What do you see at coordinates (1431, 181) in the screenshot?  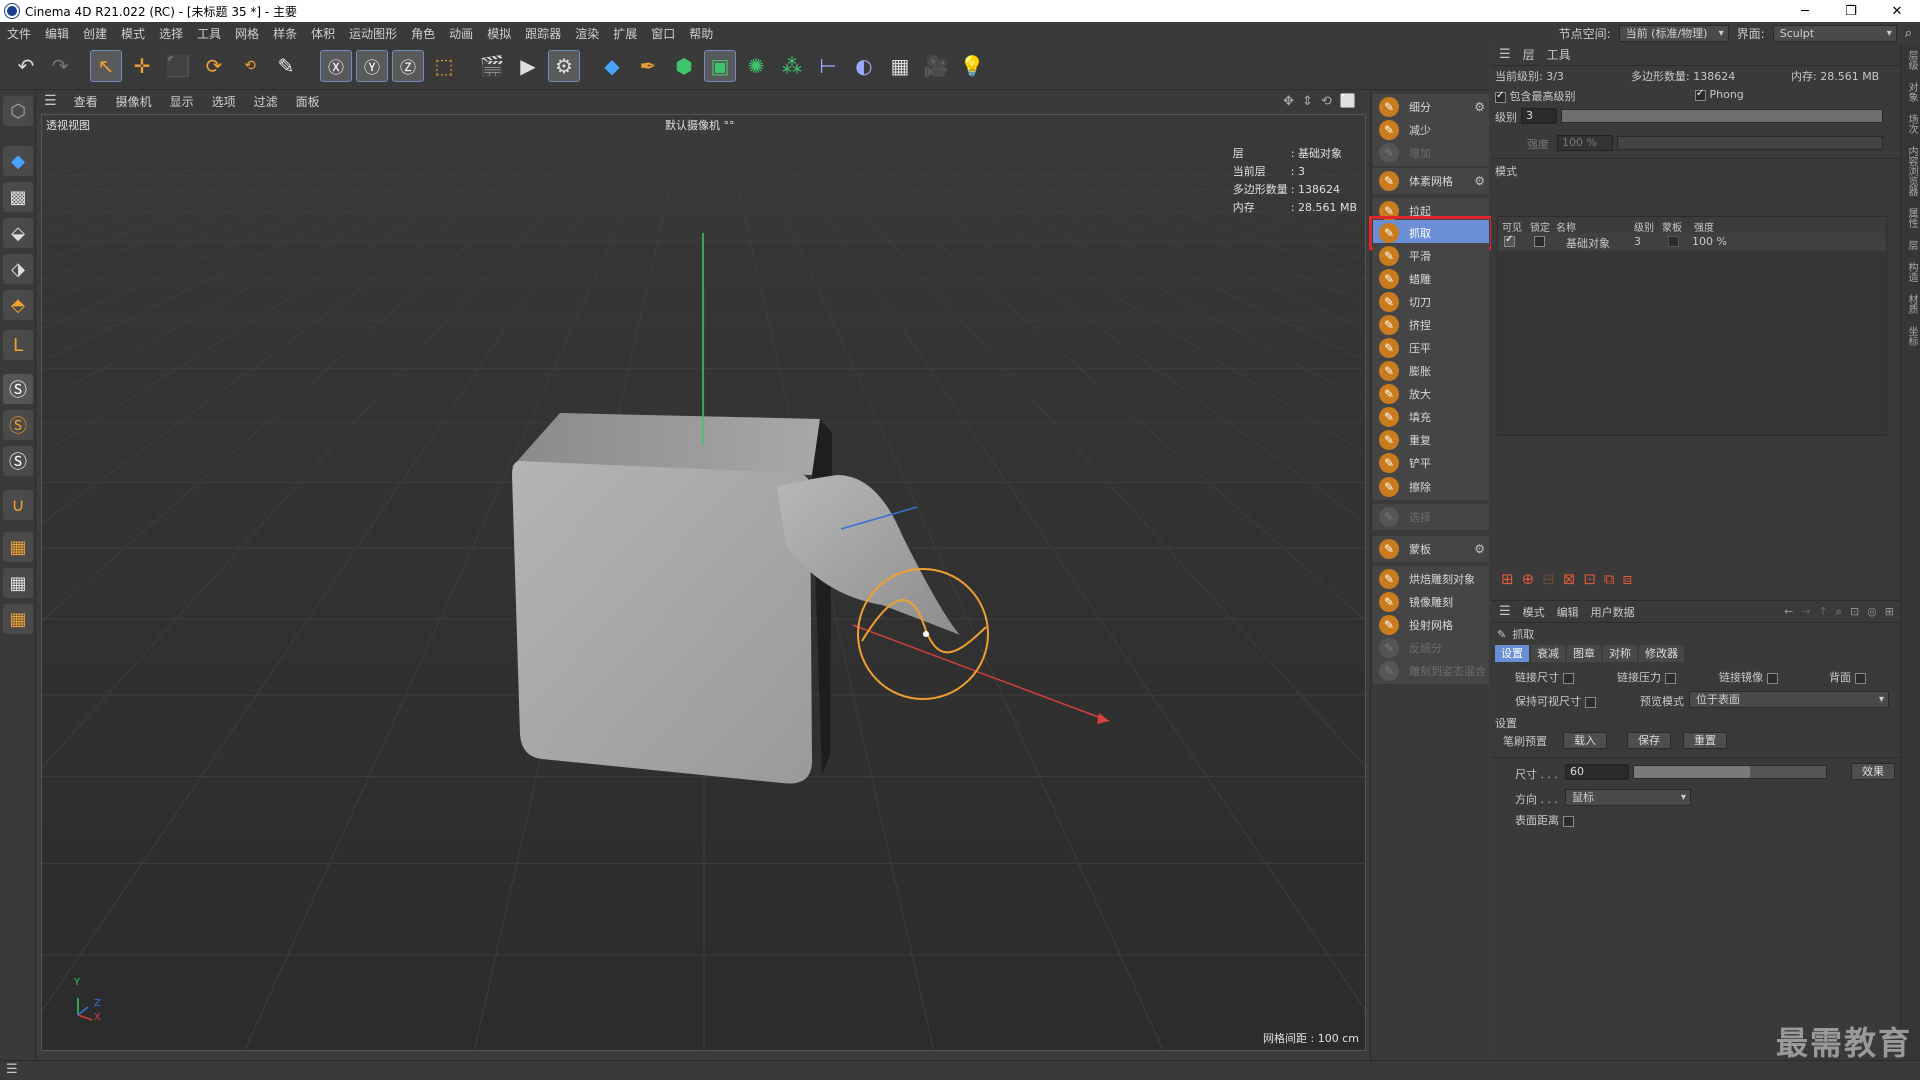 I see `sculpt-tool-3: ✎ 体素网格 ⚙` at bounding box center [1431, 181].